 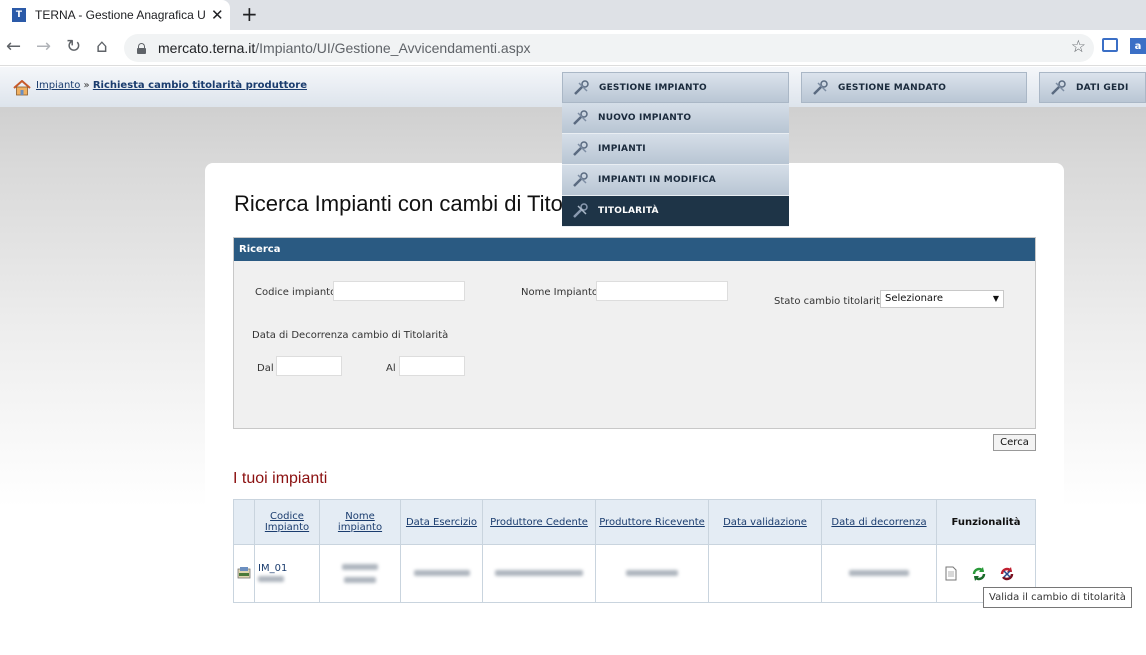 What do you see at coordinates (675, 180) in the screenshot?
I see `menu-item-impianti-in-modifica: IMPIANTI IN MODIFICA` at bounding box center [675, 180].